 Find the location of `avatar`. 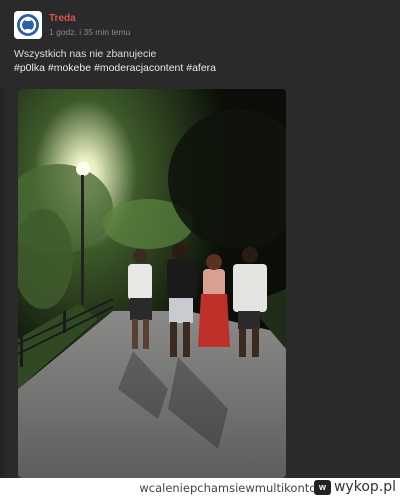

avatar is located at coordinates (28, 25).